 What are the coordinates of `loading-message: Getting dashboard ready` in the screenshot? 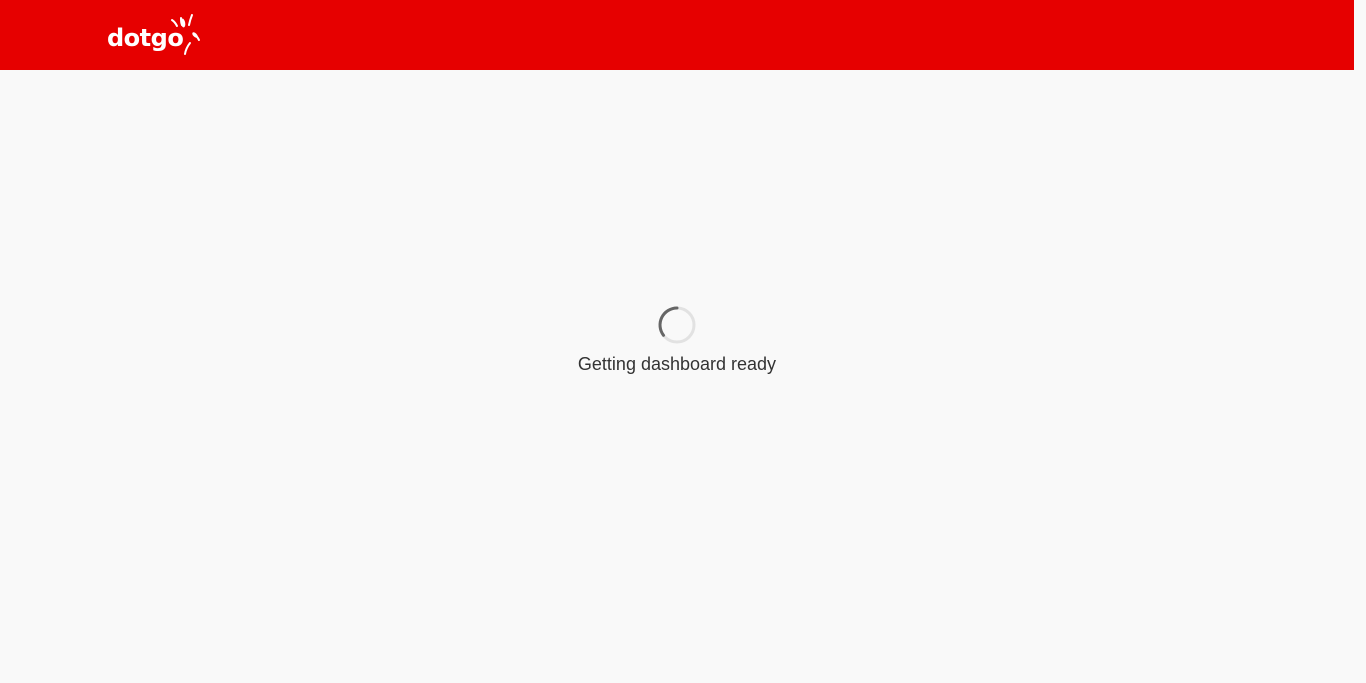 It's located at (677, 364).